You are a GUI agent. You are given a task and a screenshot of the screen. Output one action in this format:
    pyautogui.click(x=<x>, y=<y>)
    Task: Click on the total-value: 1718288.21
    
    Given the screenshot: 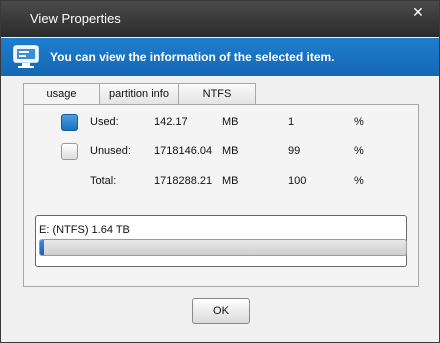 What is the action you would take?
    pyautogui.click(x=183, y=181)
    